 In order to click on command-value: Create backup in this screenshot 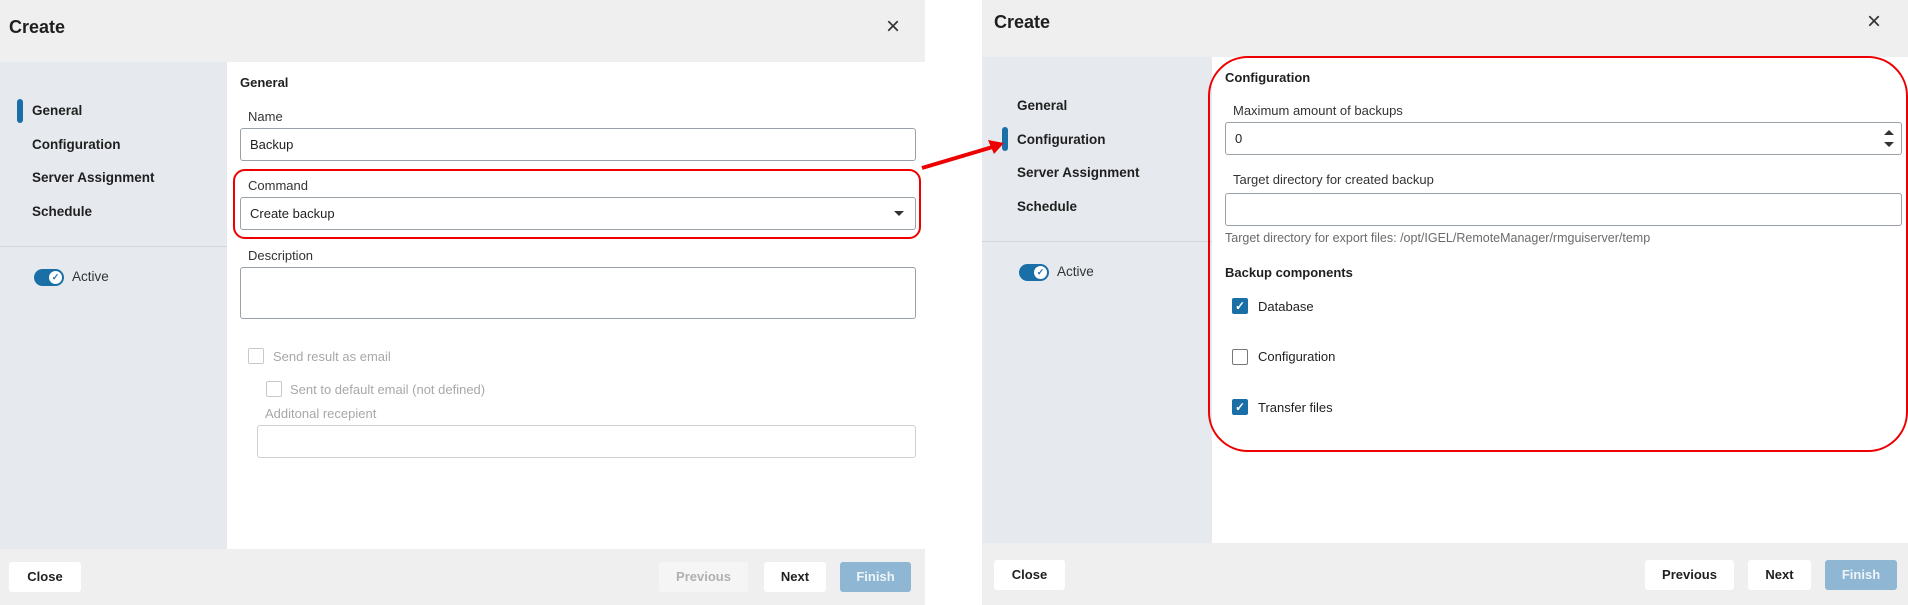, I will do `click(292, 213)`.